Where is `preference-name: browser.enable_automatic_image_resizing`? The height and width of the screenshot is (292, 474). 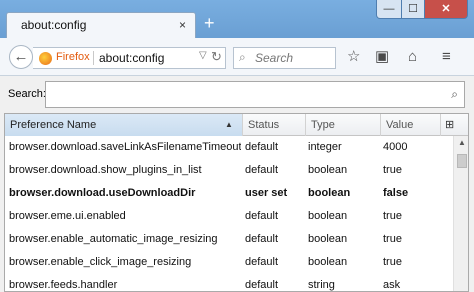 preference-name: browser.enable_automatic_image_resizing is located at coordinates (113, 239).